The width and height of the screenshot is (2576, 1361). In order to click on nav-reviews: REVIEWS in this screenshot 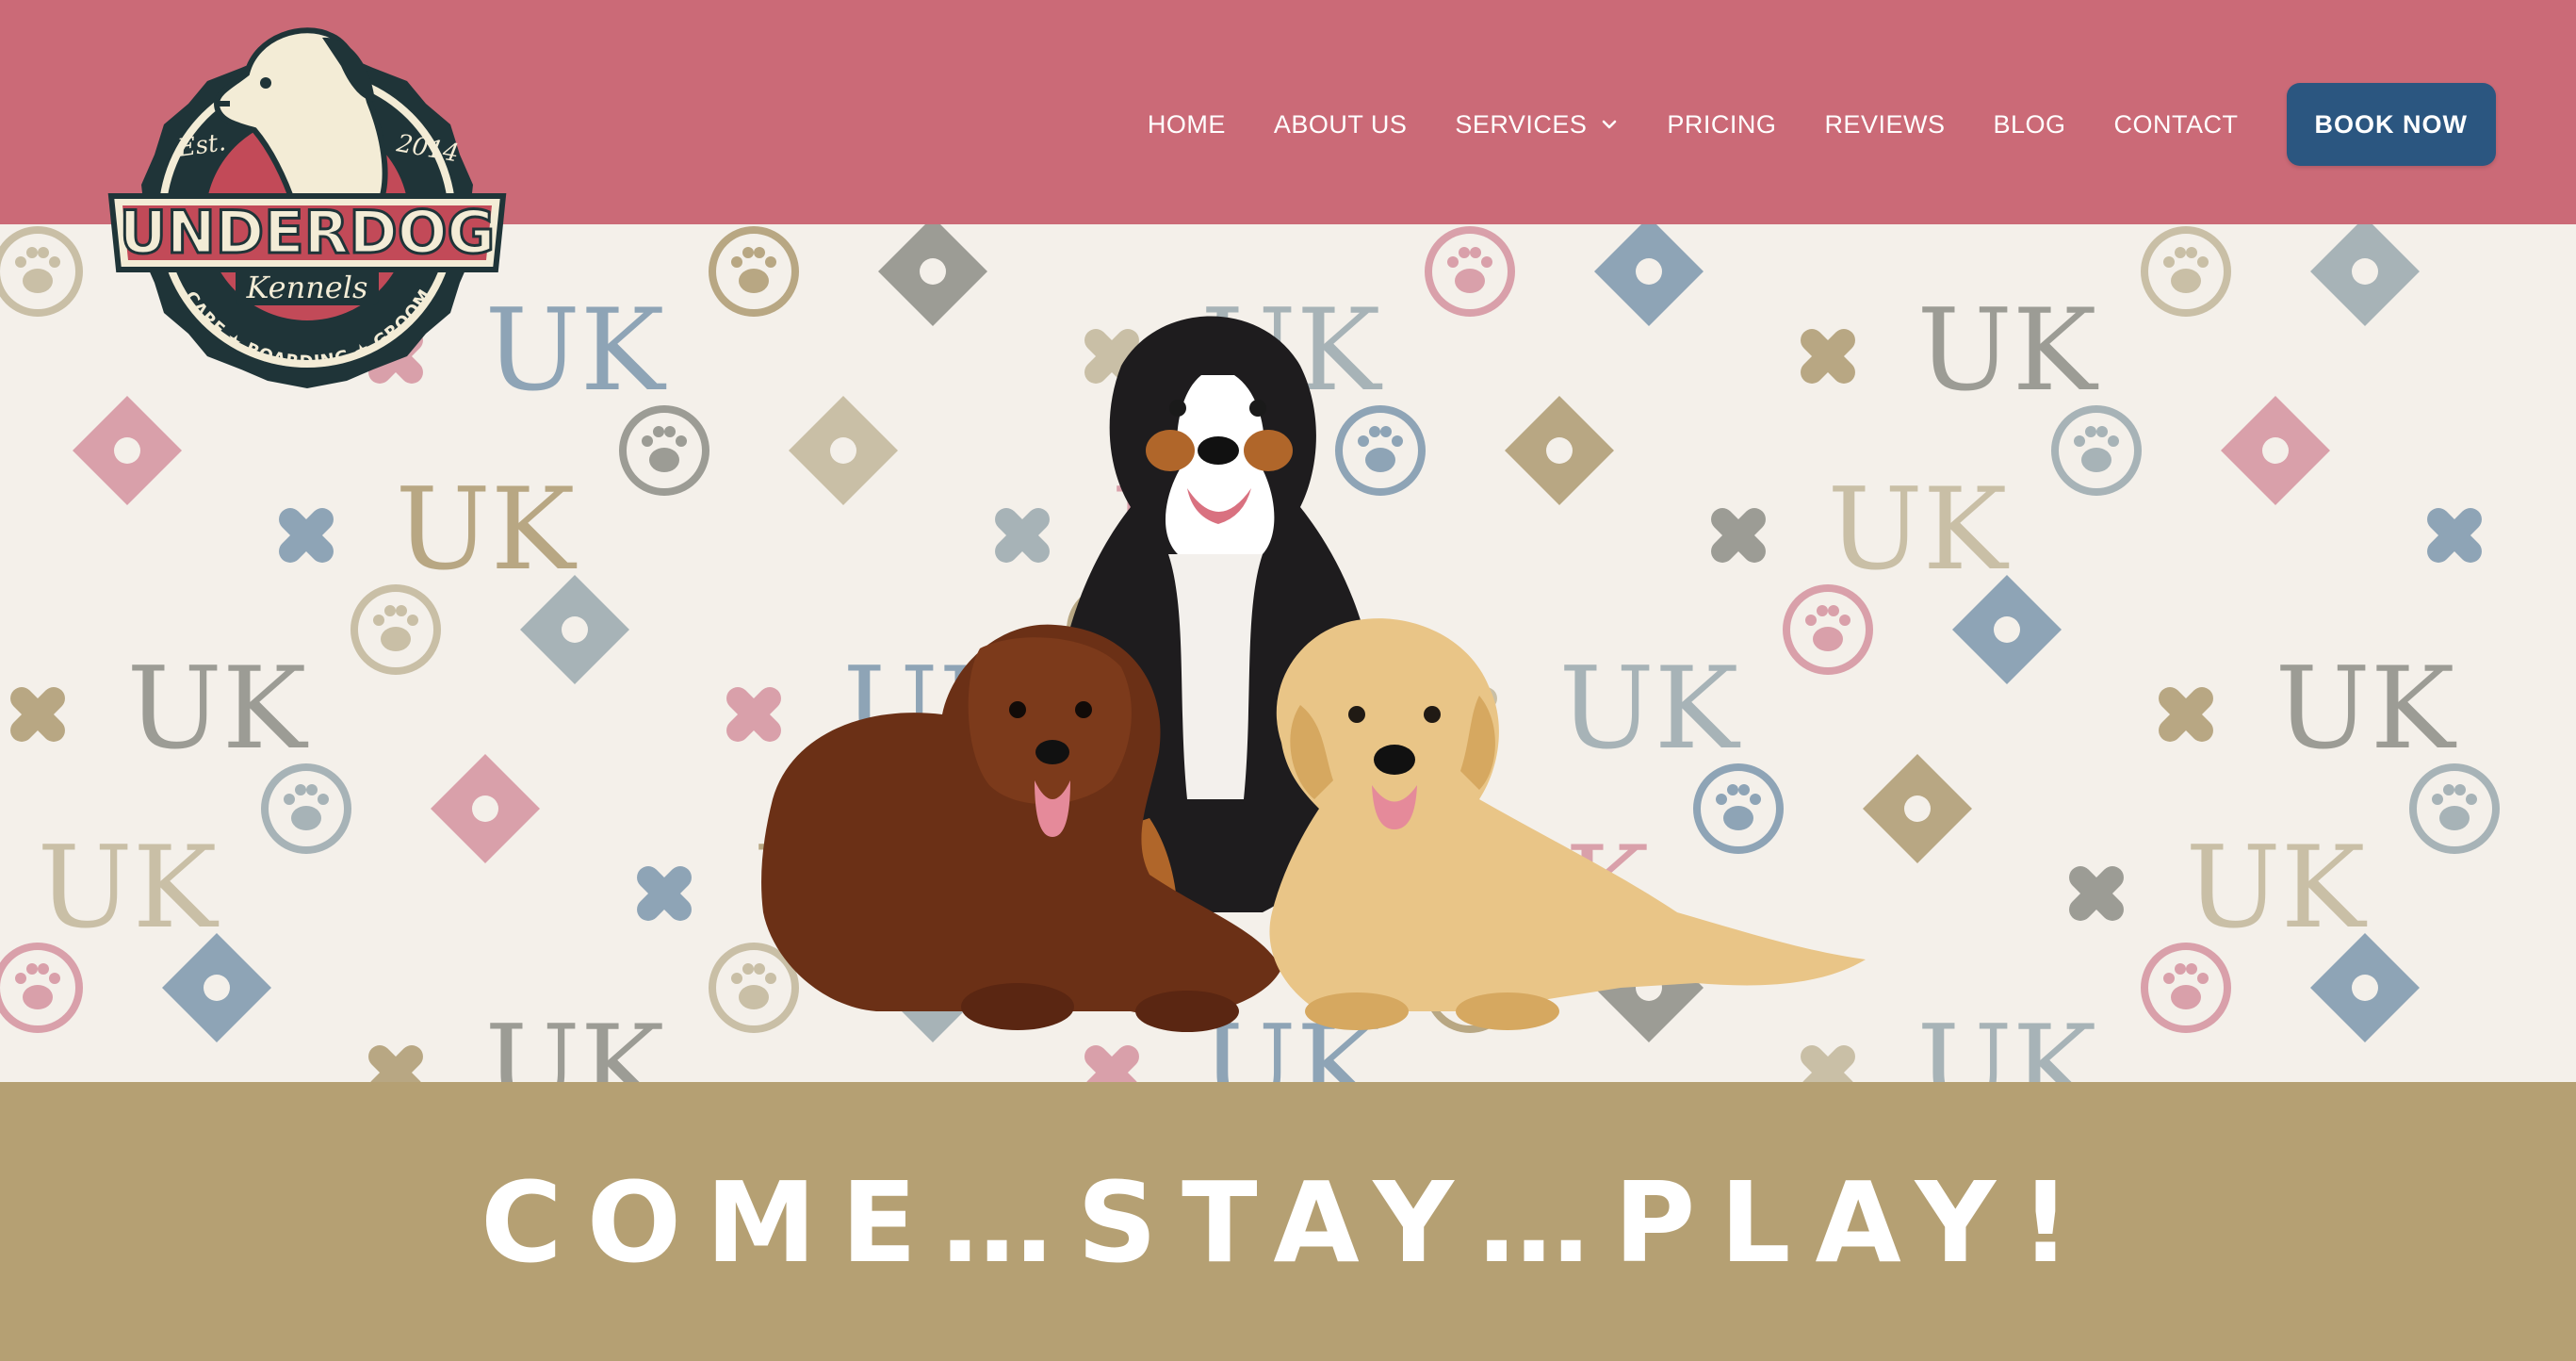, I will do `click(1884, 124)`.